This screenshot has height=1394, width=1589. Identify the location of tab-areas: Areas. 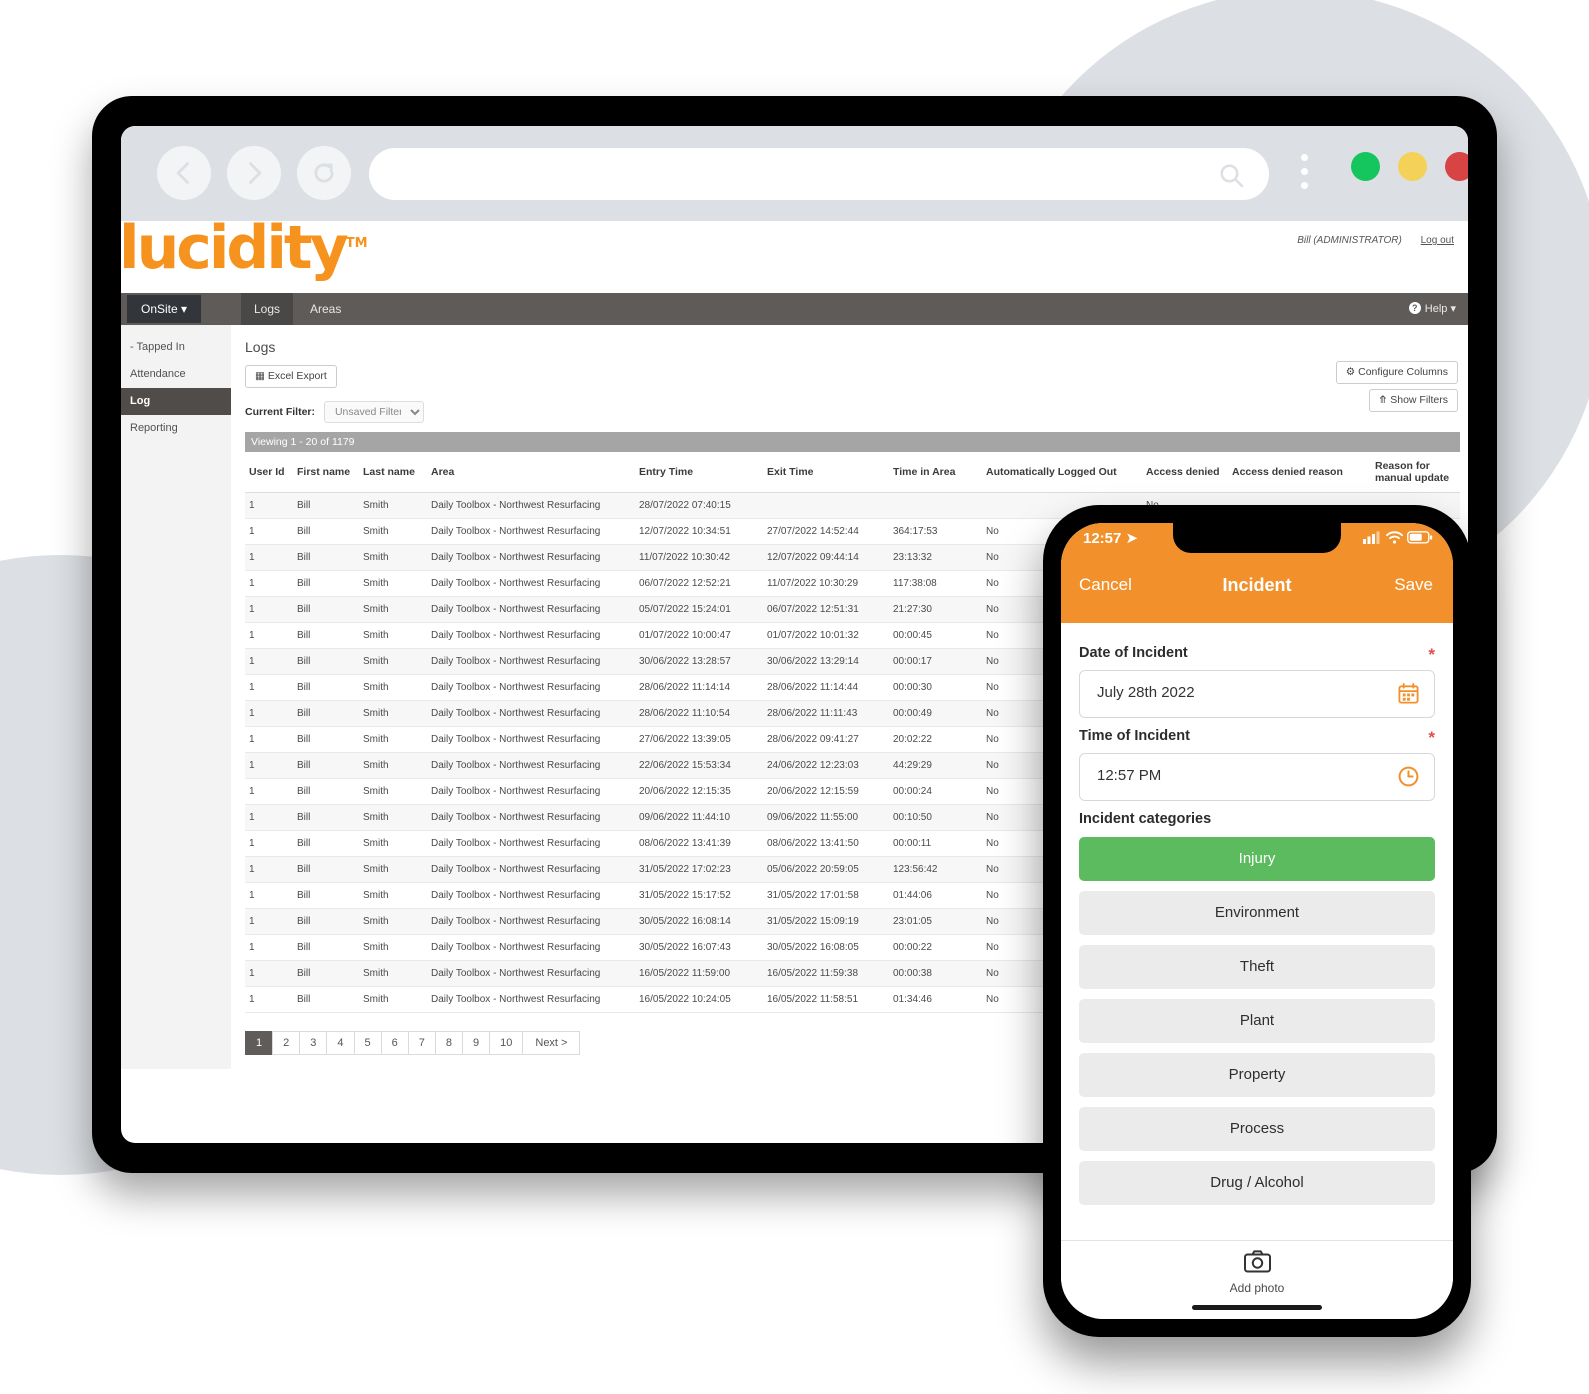
(325, 309).